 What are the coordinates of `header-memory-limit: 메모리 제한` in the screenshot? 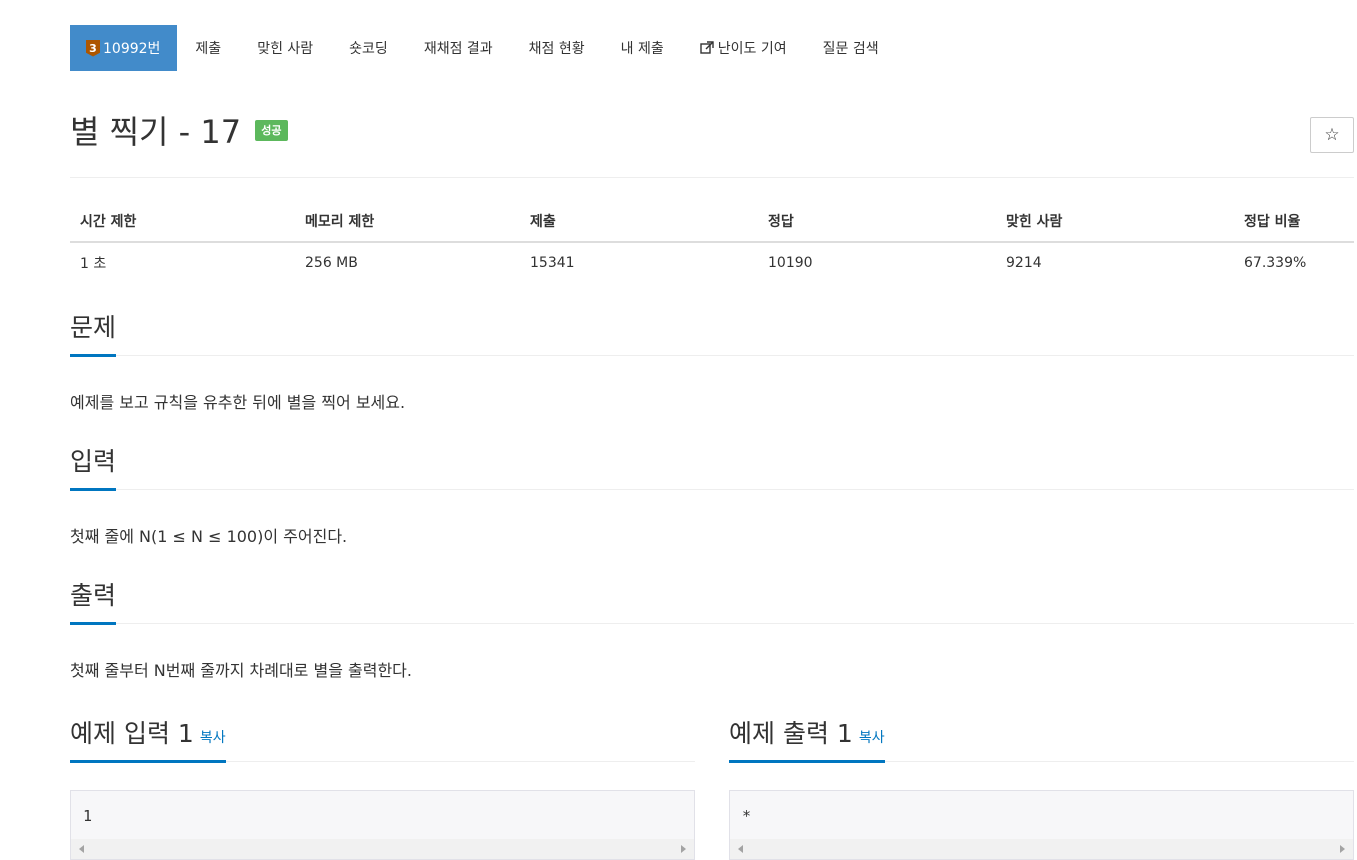 It's located at (407, 222).